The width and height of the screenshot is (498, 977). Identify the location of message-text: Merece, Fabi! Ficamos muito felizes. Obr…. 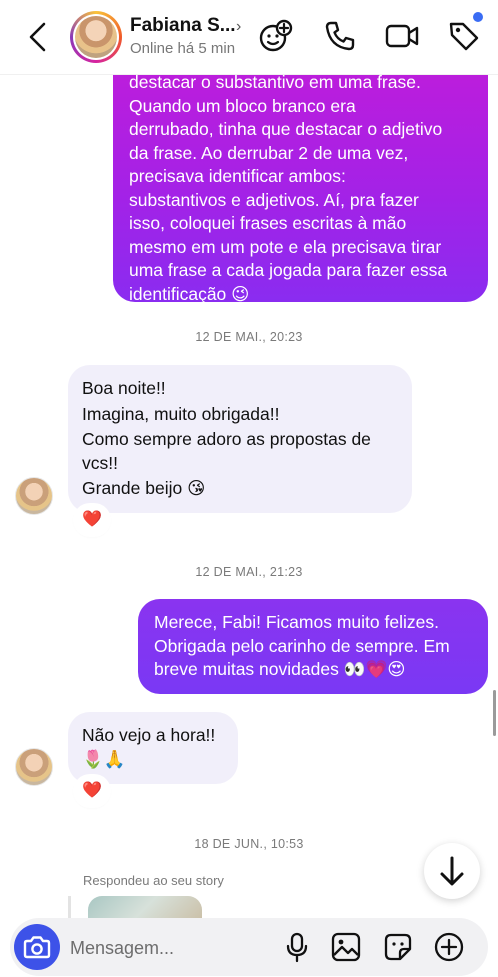
(302, 645).